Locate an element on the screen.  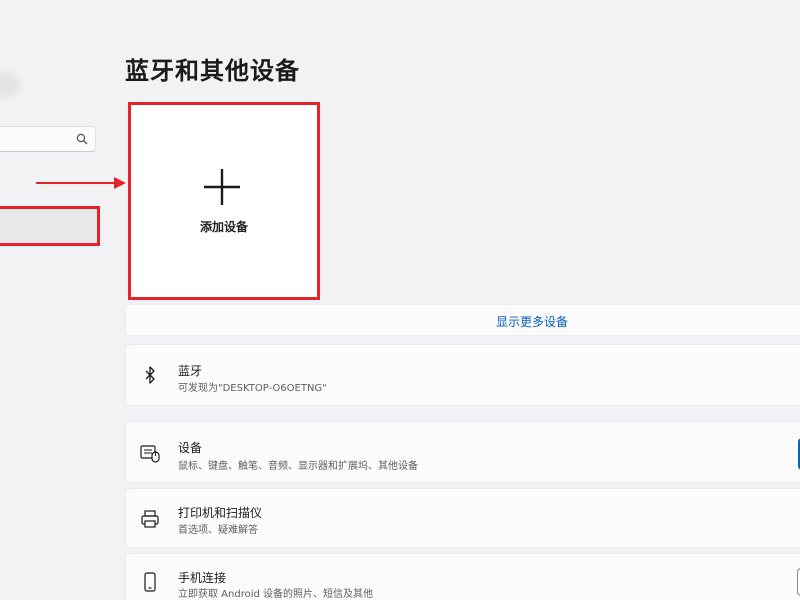
add-device-button: 添加设备 is located at coordinates (224, 201).